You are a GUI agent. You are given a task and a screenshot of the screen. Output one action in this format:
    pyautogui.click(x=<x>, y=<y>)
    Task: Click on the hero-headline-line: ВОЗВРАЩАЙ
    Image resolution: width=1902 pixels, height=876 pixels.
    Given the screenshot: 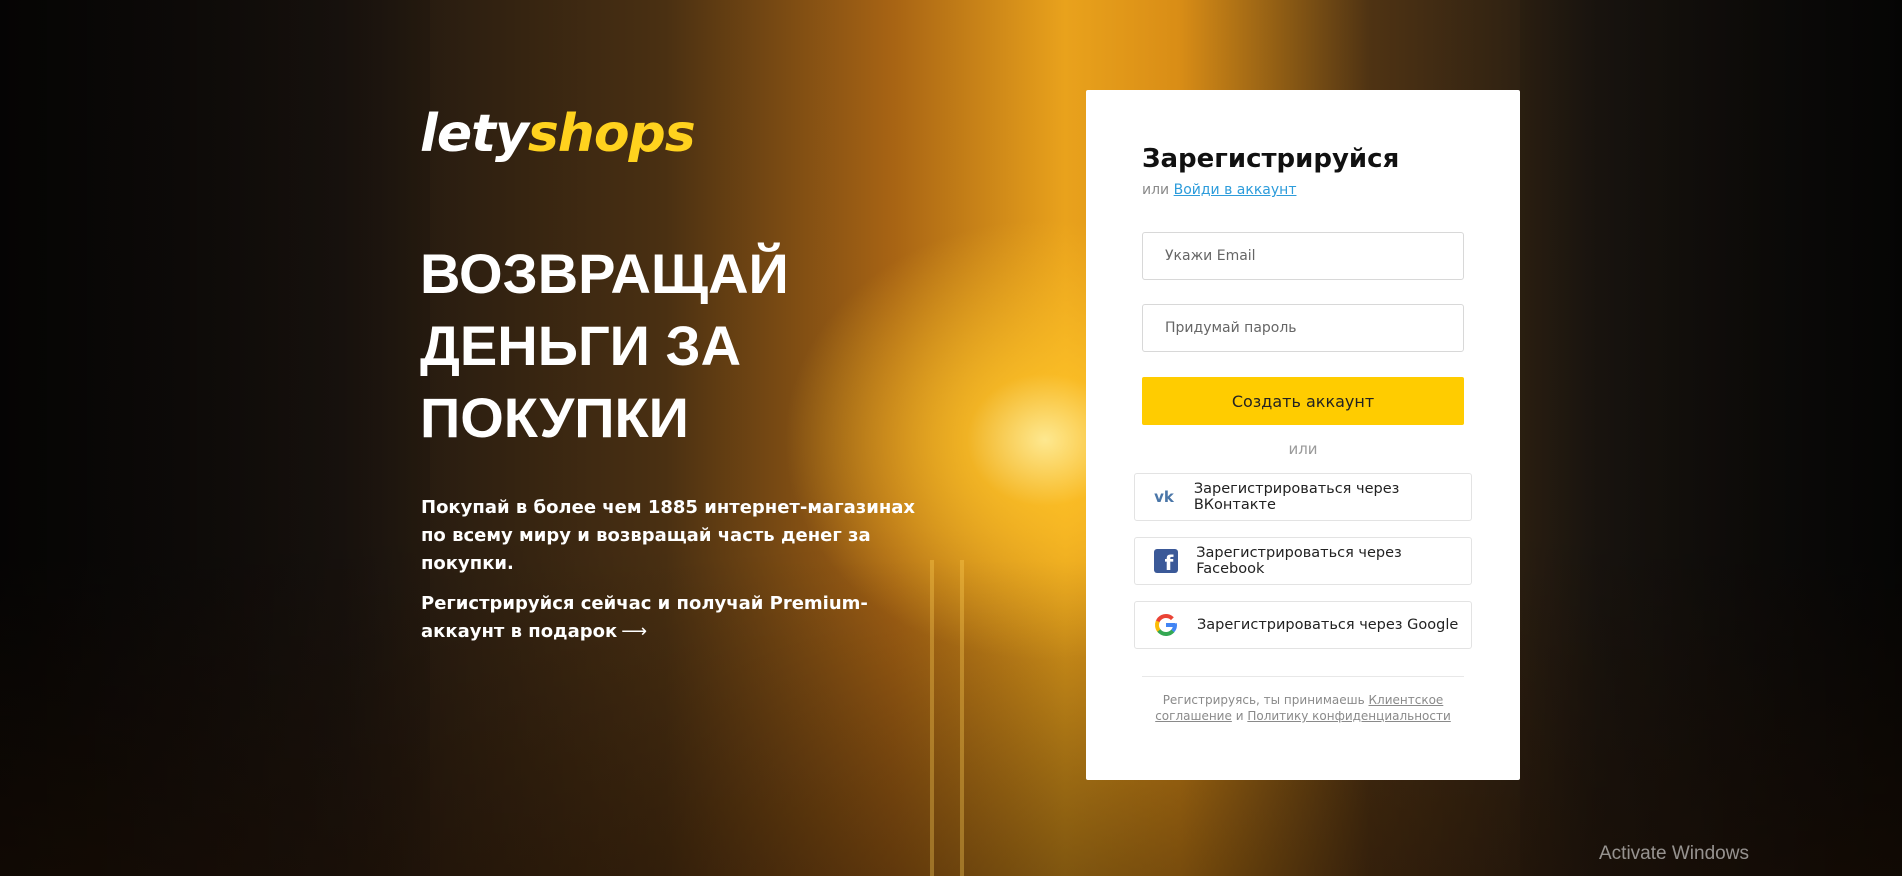 What is the action you would take?
    pyautogui.click(x=604, y=273)
    